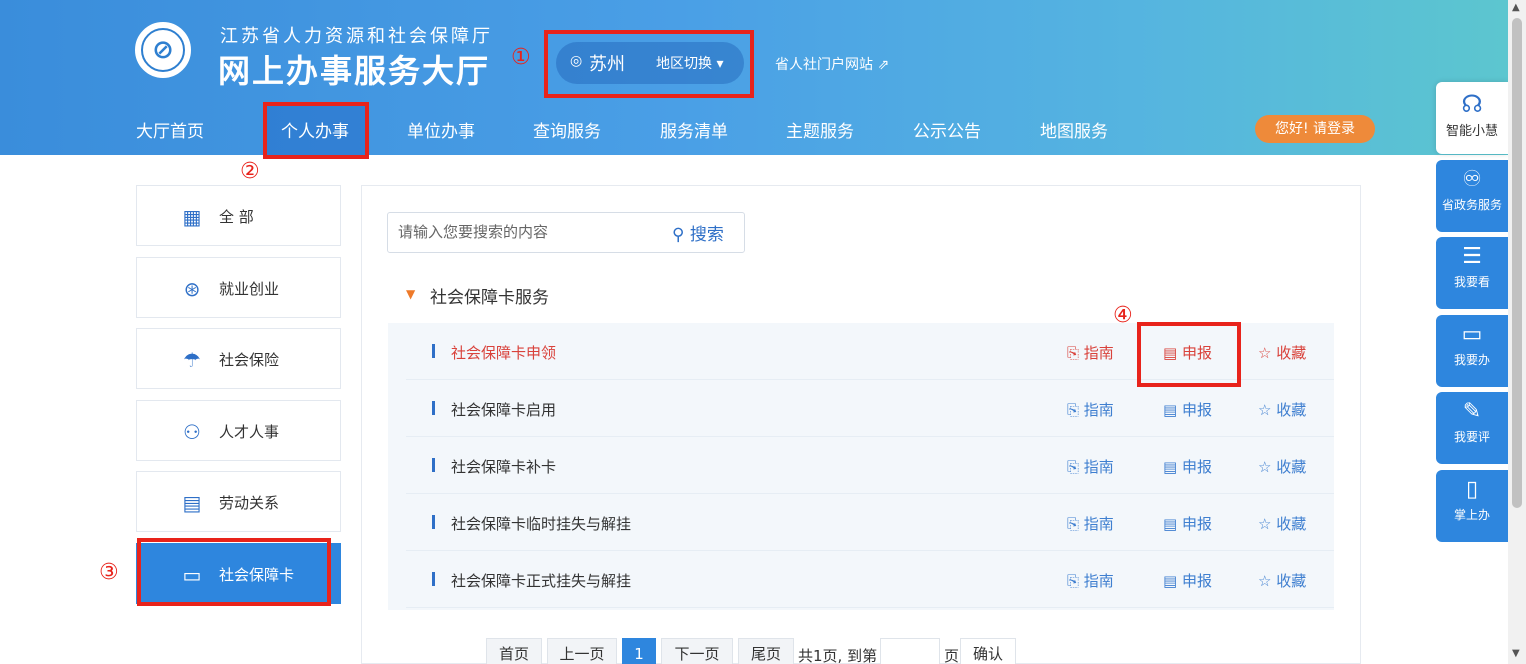 Image resolution: width=1526 pixels, height=664 pixels. Describe the element at coordinates (192, 217) in the screenshot. I see `grid-icon: ▦` at that location.